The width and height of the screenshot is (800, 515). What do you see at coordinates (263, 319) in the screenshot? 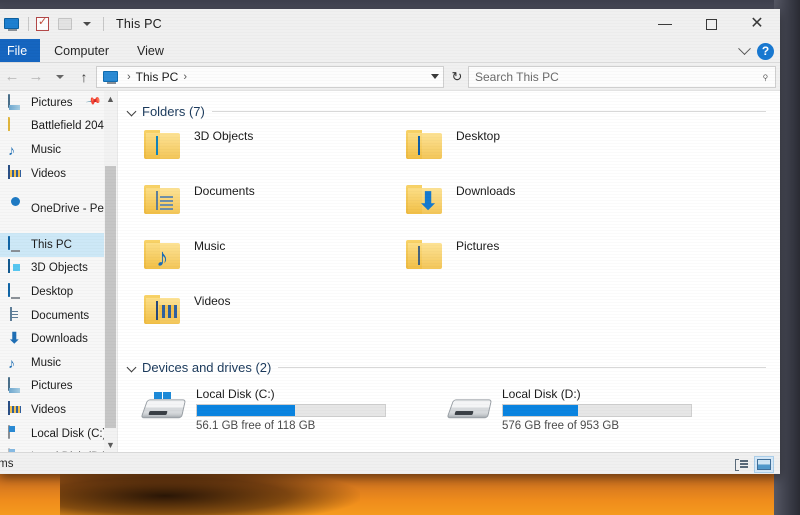
I see `folder-item-videos: Videos` at bounding box center [263, 319].